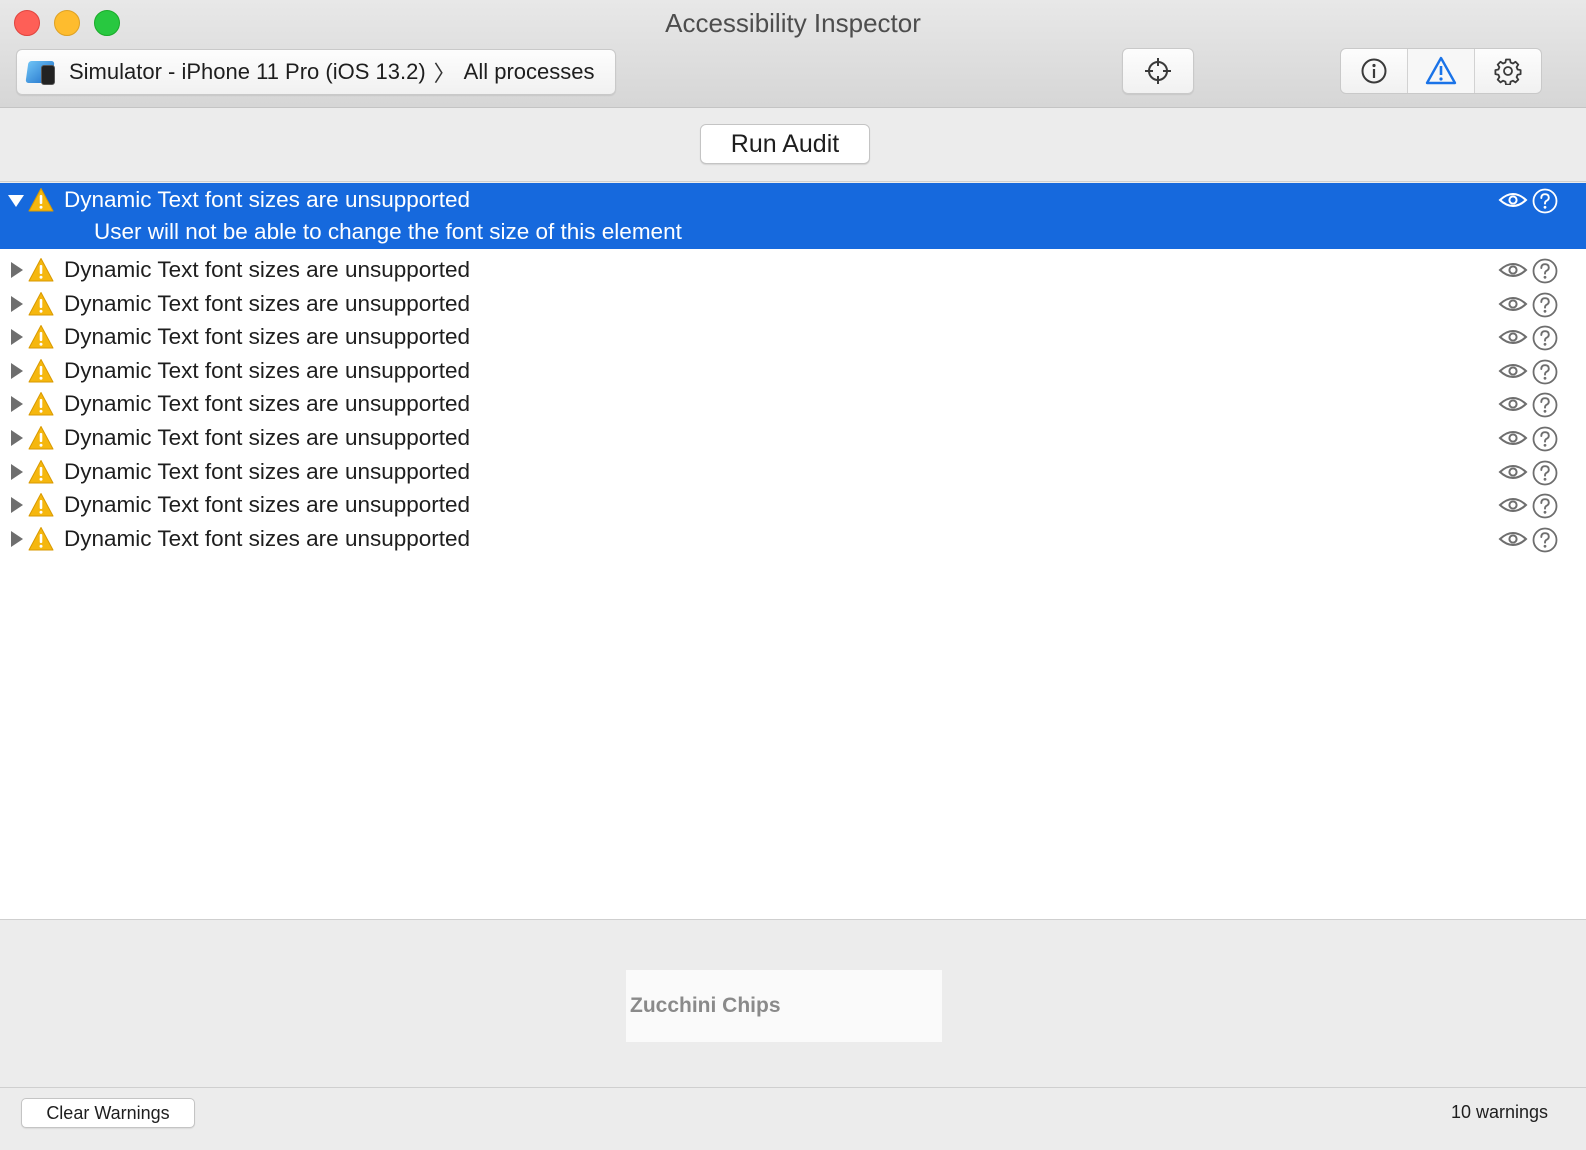 The width and height of the screenshot is (1586, 1150). Describe the element at coordinates (784, 1006) in the screenshot. I see `element-snapshot: Zucchini Chips` at that location.